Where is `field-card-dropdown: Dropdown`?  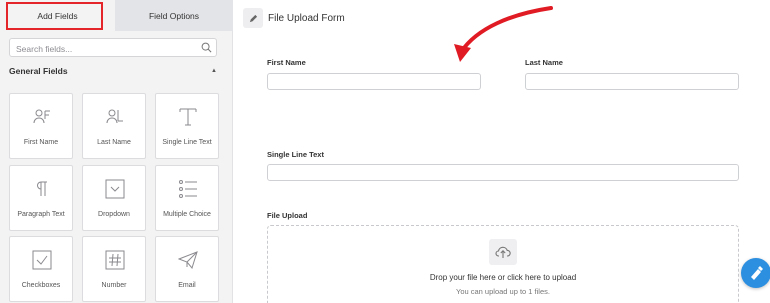
field-card-dropdown: Dropdown is located at coordinates (114, 198).